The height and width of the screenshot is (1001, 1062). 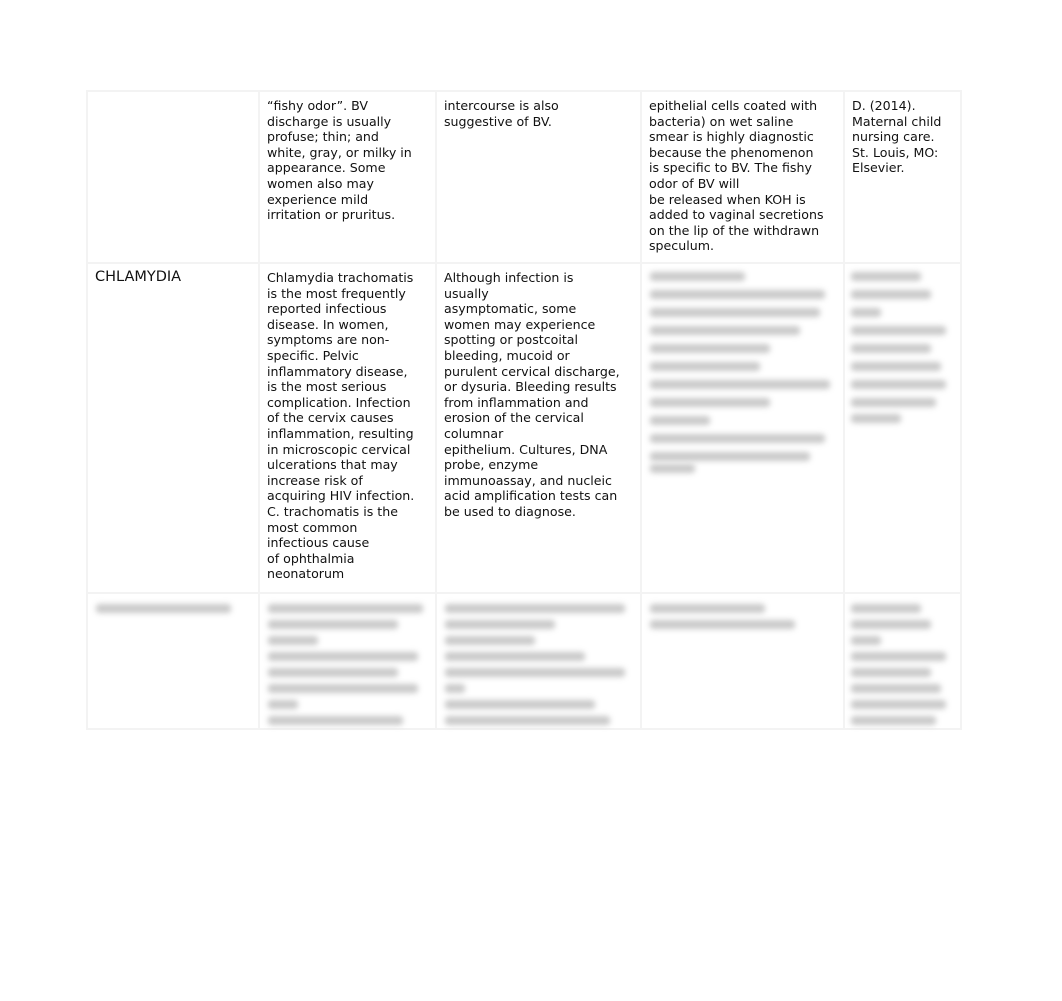 What do you see at coordinates (173, 661) in the screenshot?
I see `row3-condition-cell-blurred` at bounding box center [173, 661].